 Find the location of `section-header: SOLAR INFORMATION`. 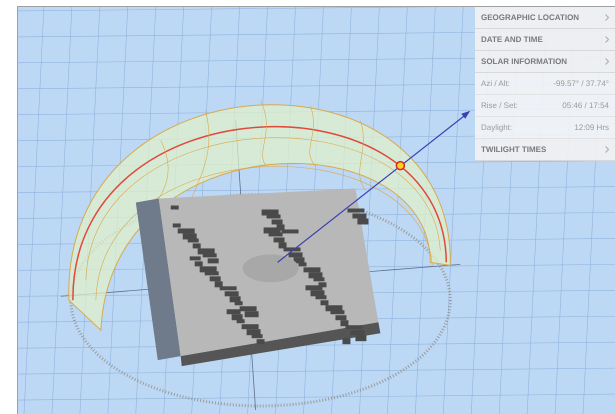

section-header: SOLAR INFORMATION is located at coordinates (545, 62).